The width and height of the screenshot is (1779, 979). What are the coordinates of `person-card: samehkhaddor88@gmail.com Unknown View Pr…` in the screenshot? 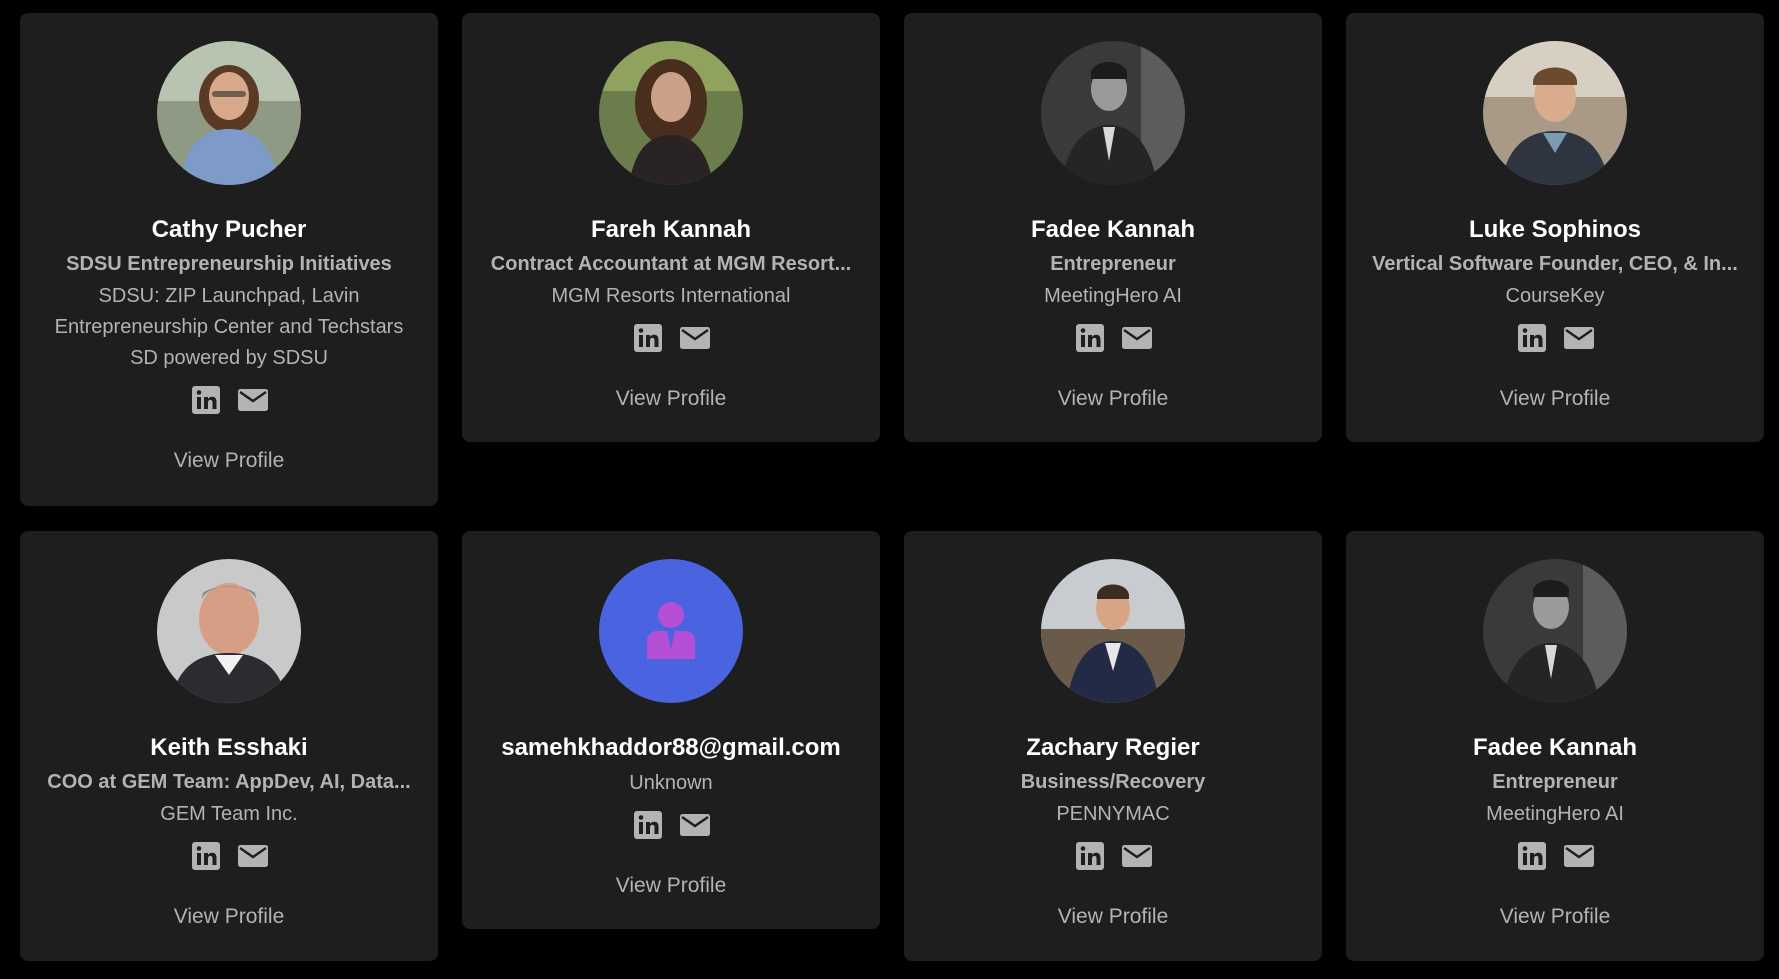 It's located at (671, 730).